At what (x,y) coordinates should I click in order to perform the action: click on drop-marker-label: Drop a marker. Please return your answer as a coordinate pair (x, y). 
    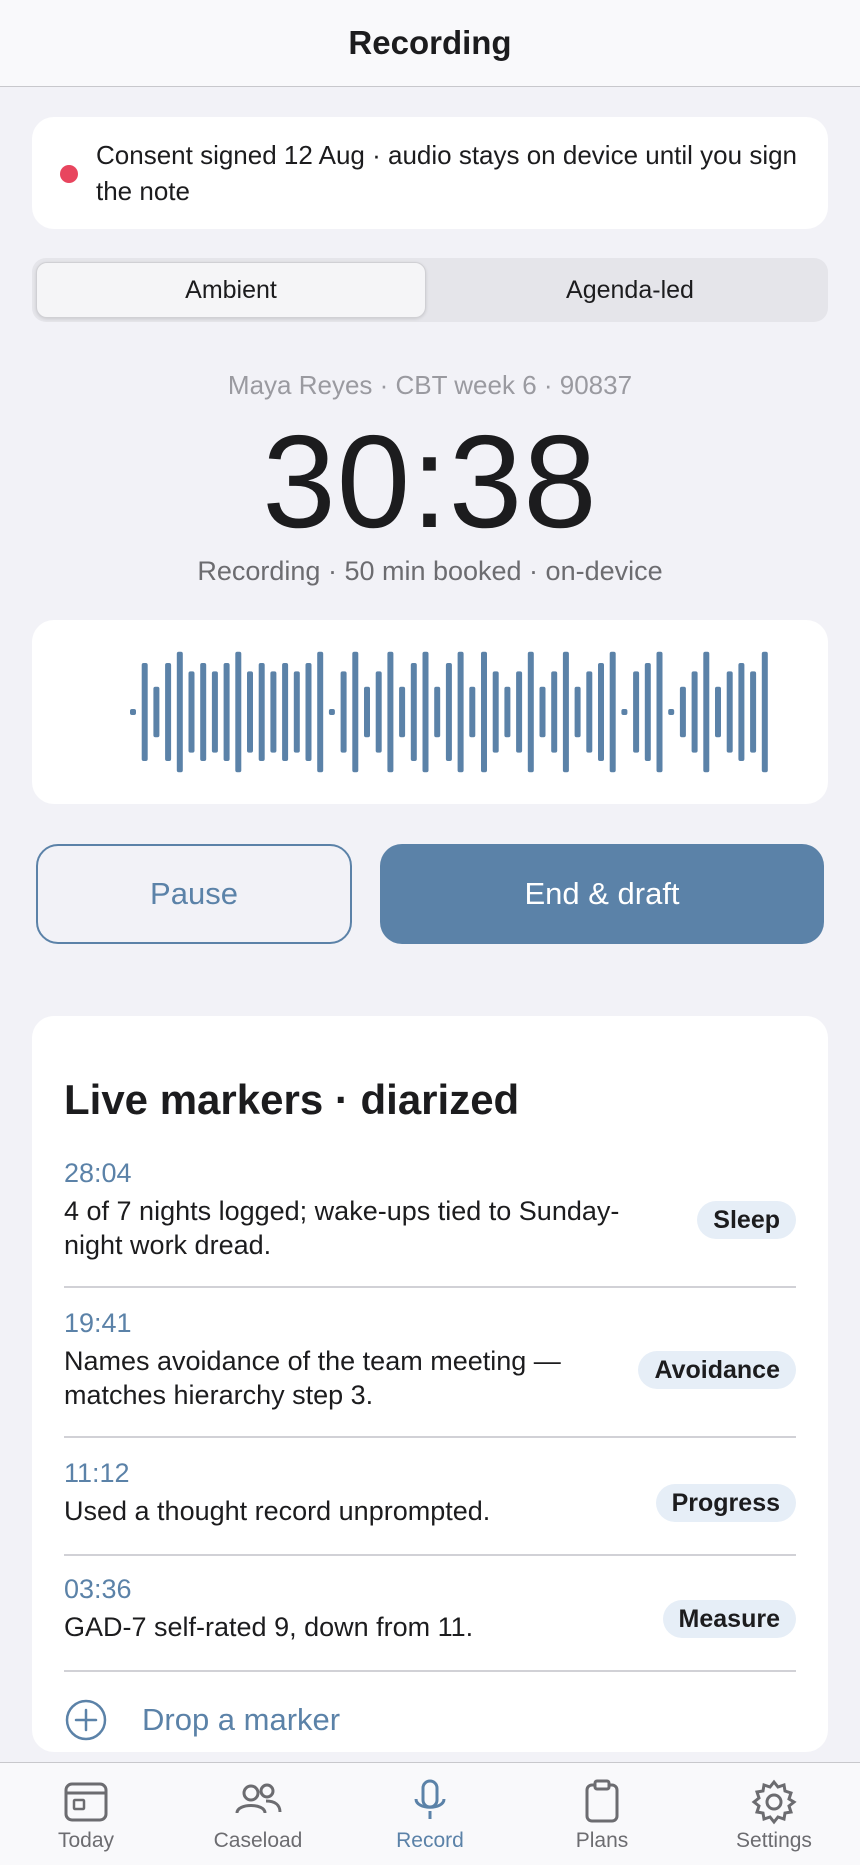
    Looking at the image, I should click on (241, 1719).